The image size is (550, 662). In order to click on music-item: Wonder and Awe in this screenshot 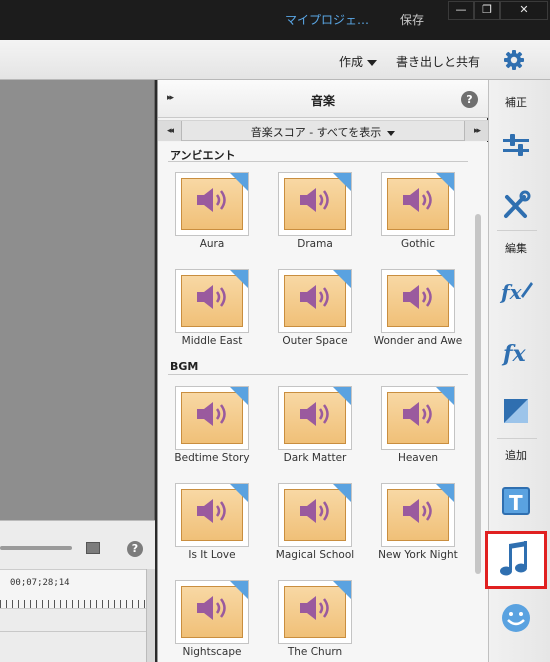, I will do `click(413, 315)`.